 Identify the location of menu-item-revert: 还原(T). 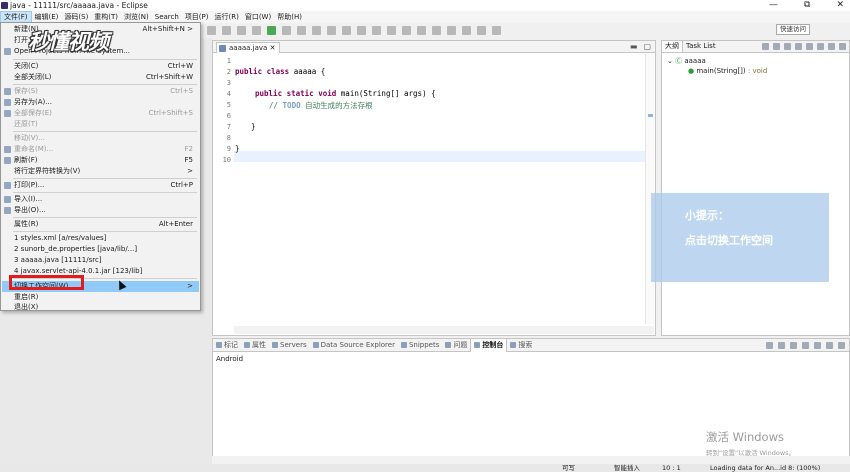
(100, 124).